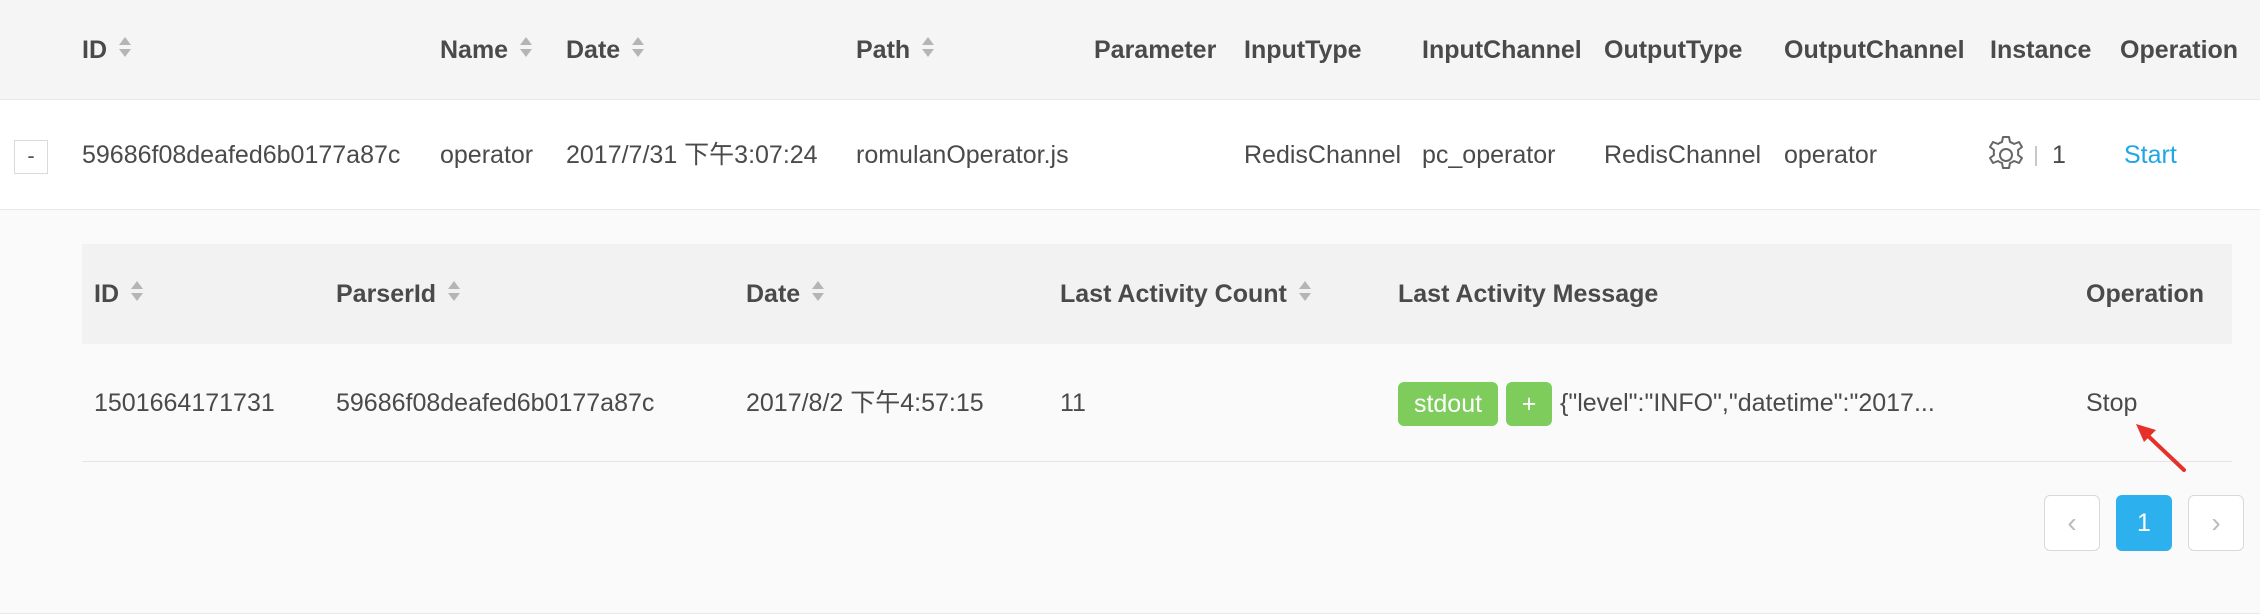 The height and width of the screenshot is (614, 2260). What do you see at coordinates (2150, 155) in the screenshot?
I see `start-link: Start` at bounding box center [2150, 155].